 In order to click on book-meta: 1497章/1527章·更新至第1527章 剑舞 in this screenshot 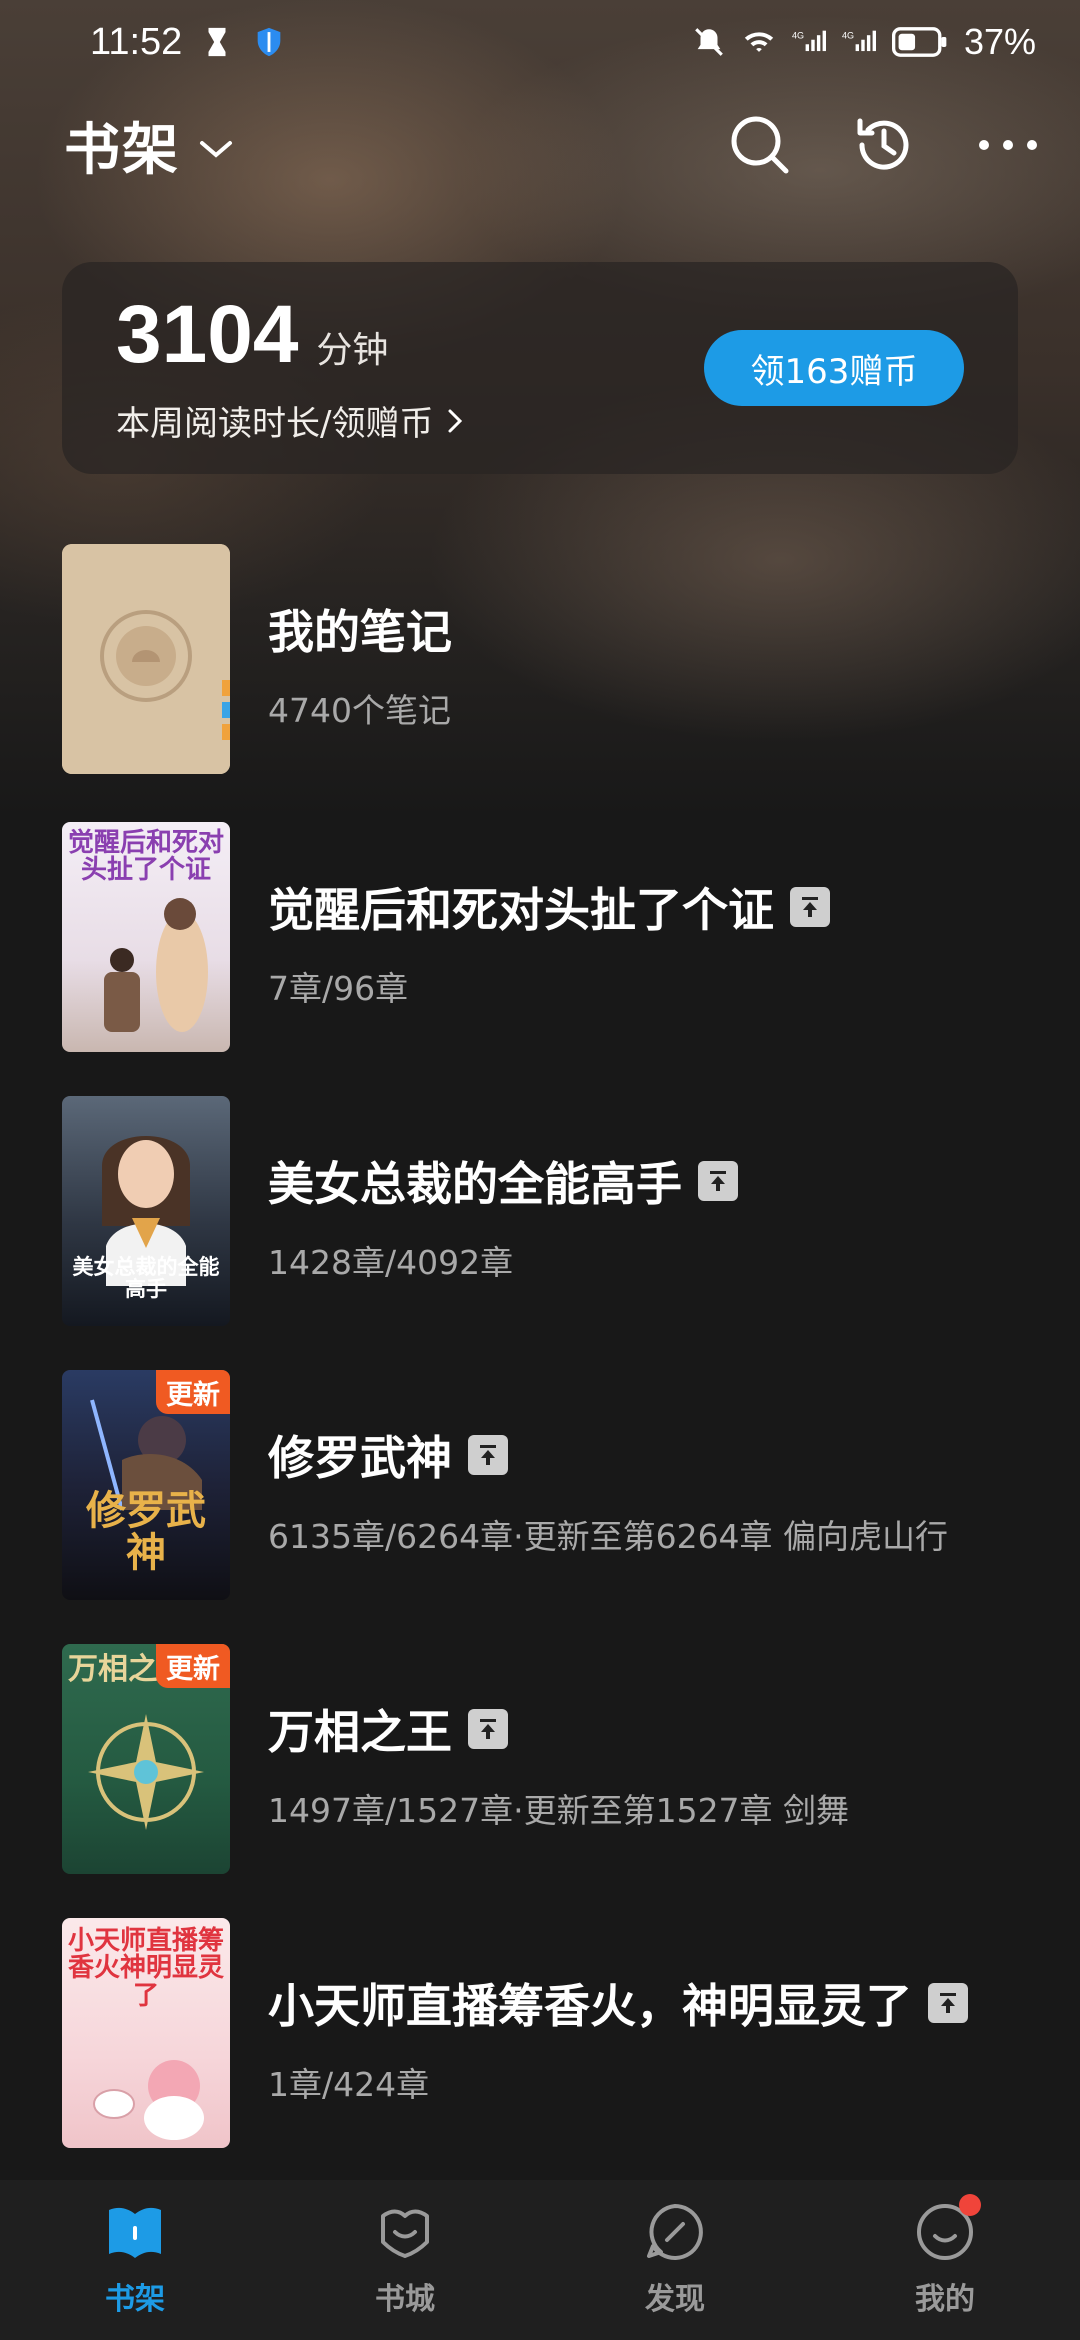, I will do `click(559, 1810)`.